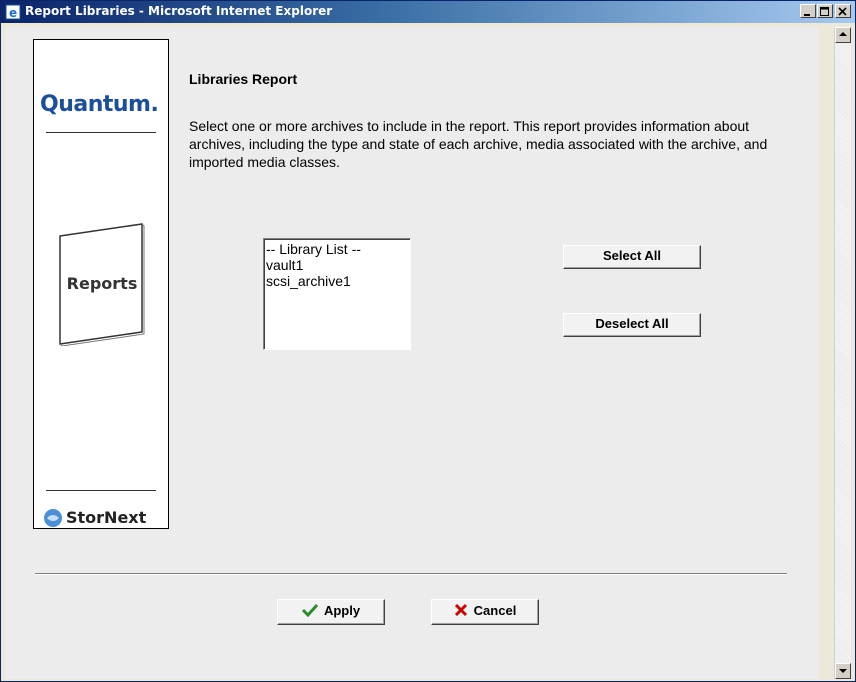 This screenshot has height=682, width=856. I want to click on list-item: vault1, so click(337, 265).